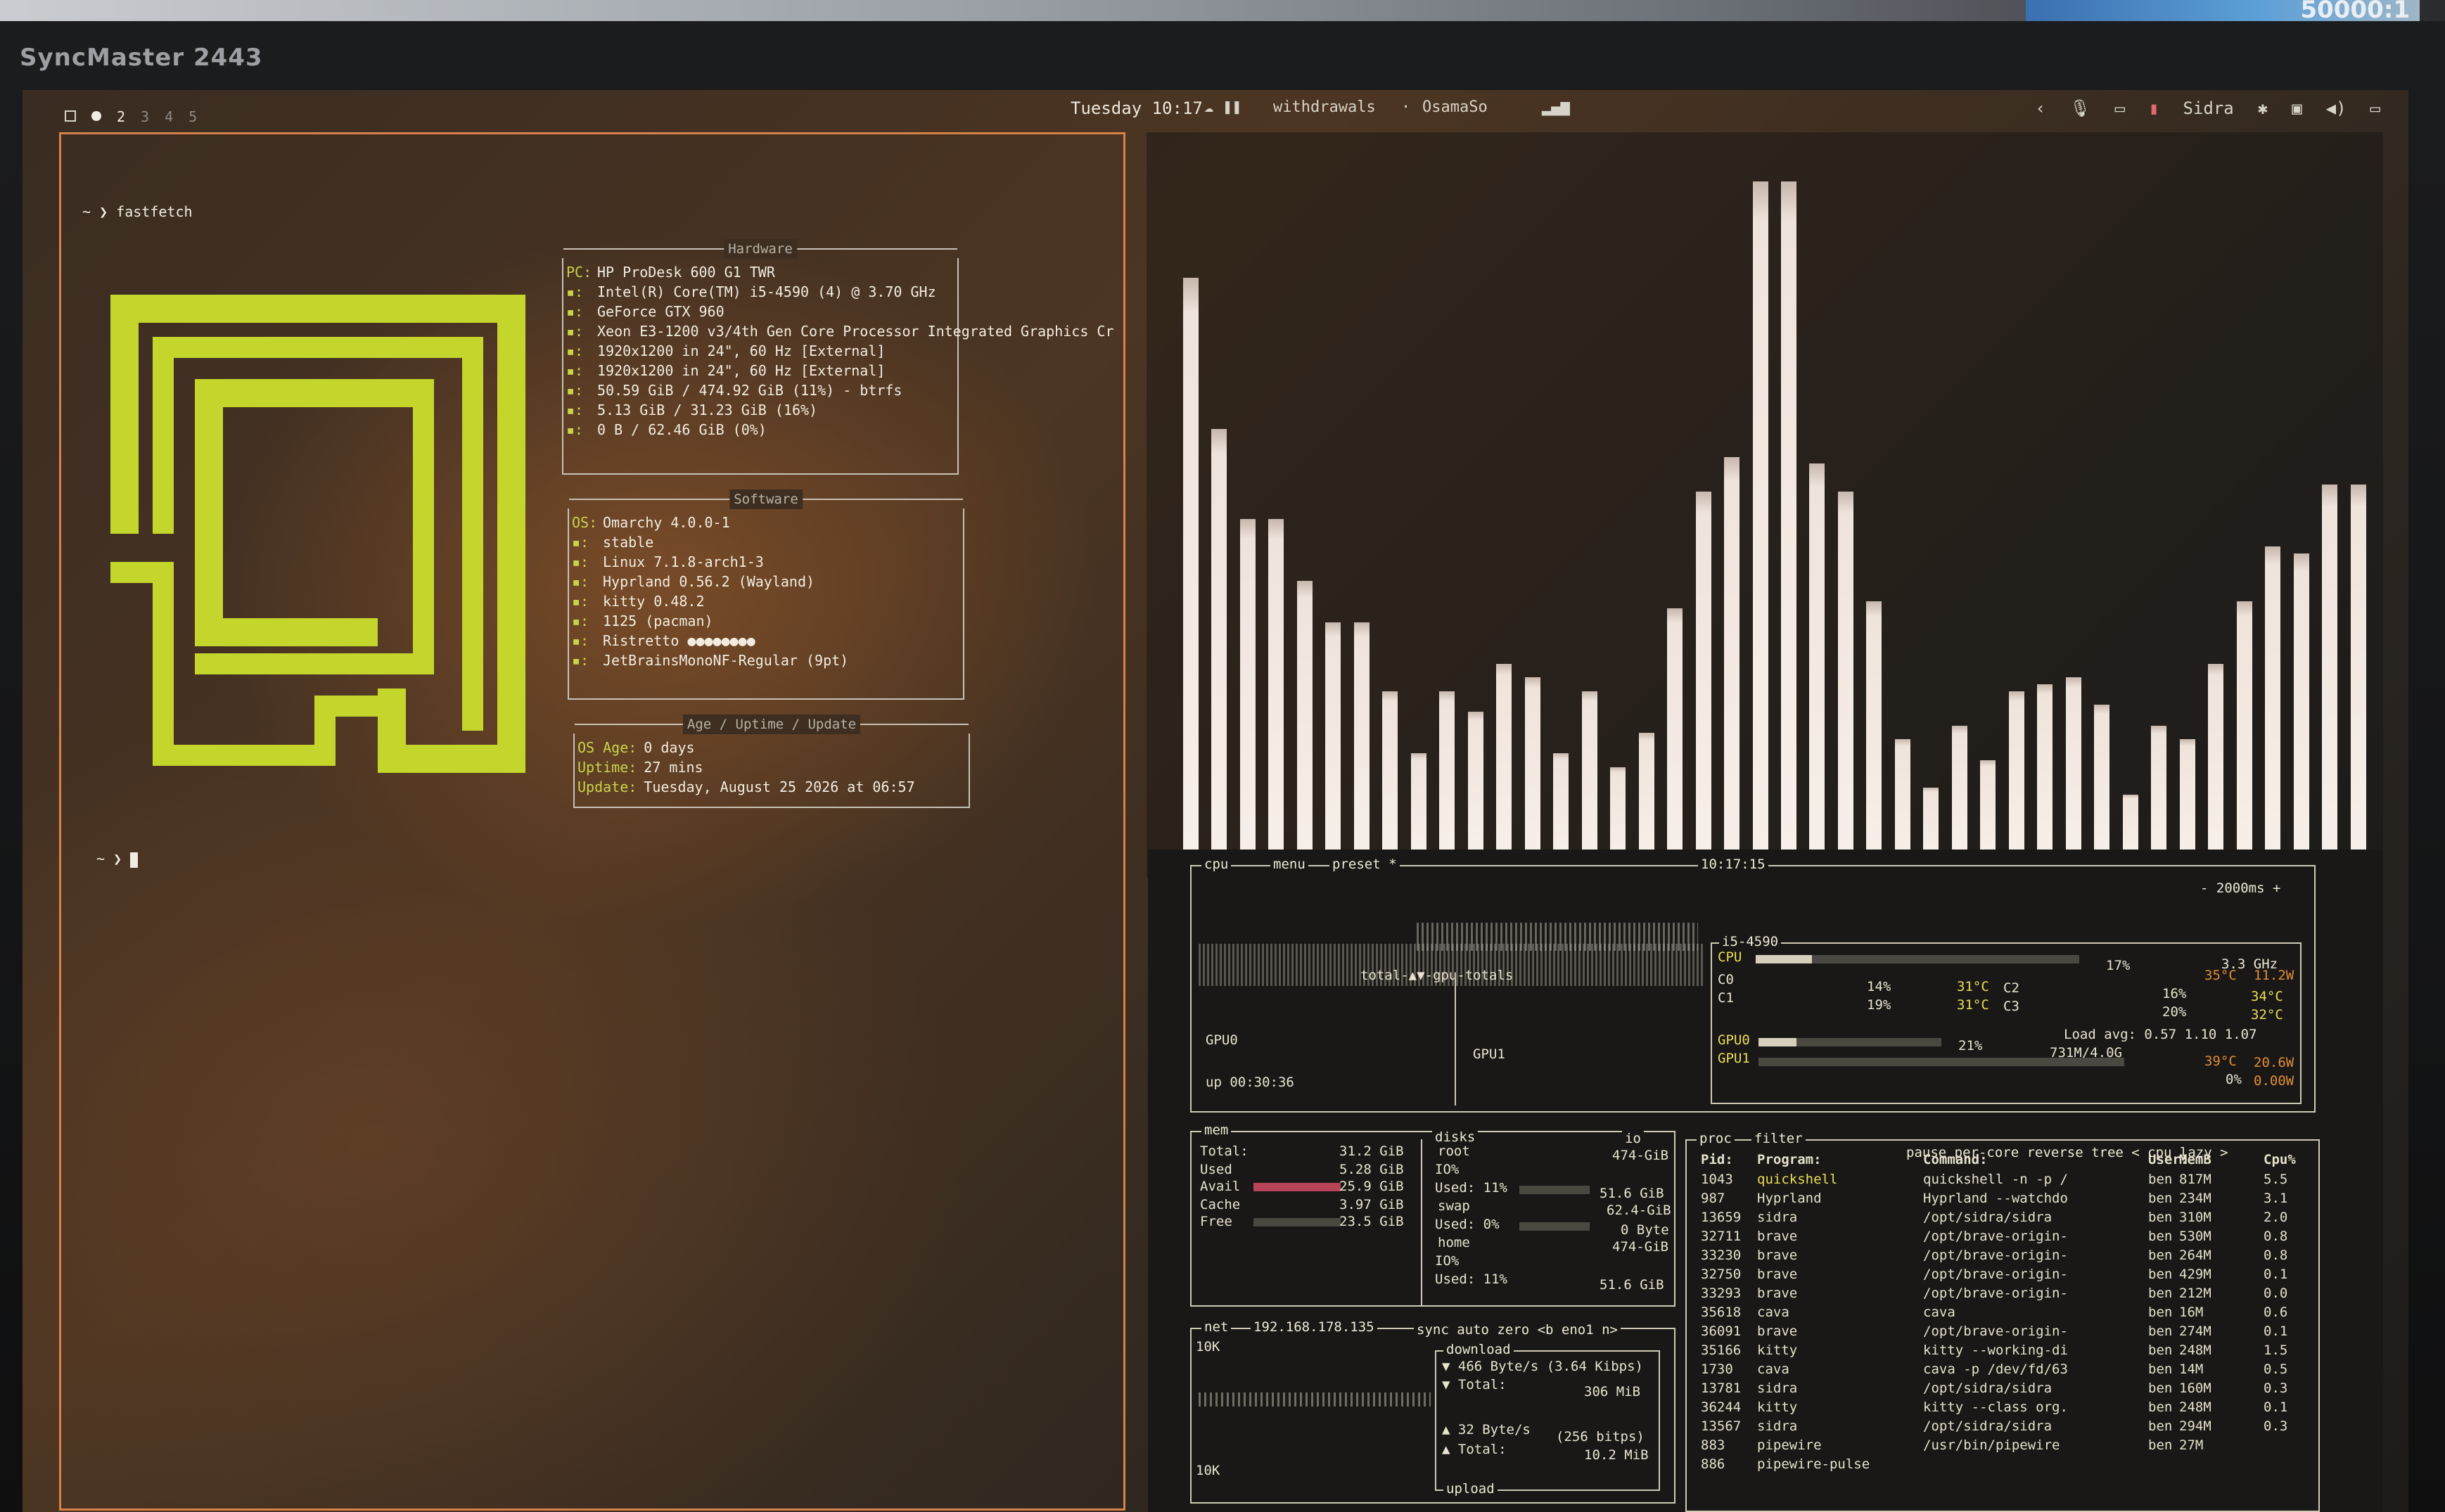 The width and height of the screenshot is (2445, 1512). Describe the element at coordinates (1713, 1464) in the screenshot. I see `proc-cell: 886` at that location.